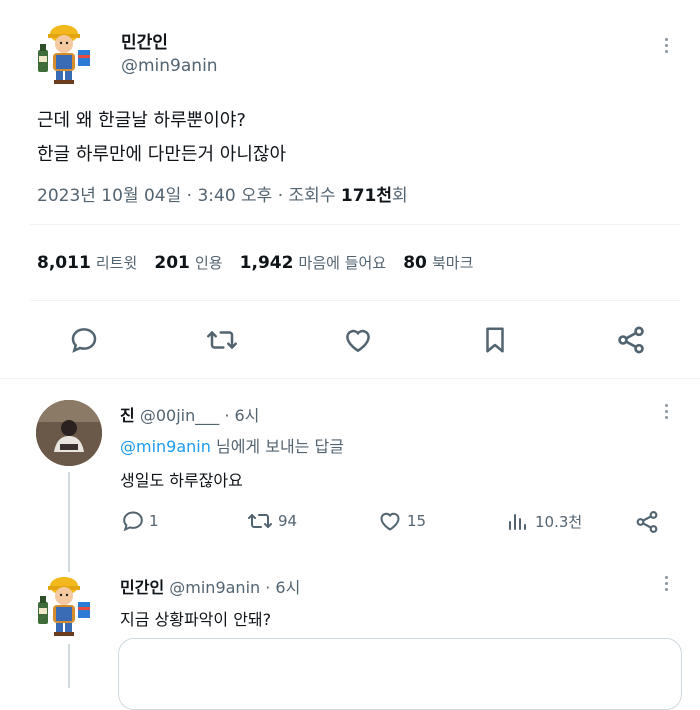 The image size is (700, 710). Describe the element at coordinates (154, 521) in the screenshot. I see `reply1-reply-count: 1` at that location.